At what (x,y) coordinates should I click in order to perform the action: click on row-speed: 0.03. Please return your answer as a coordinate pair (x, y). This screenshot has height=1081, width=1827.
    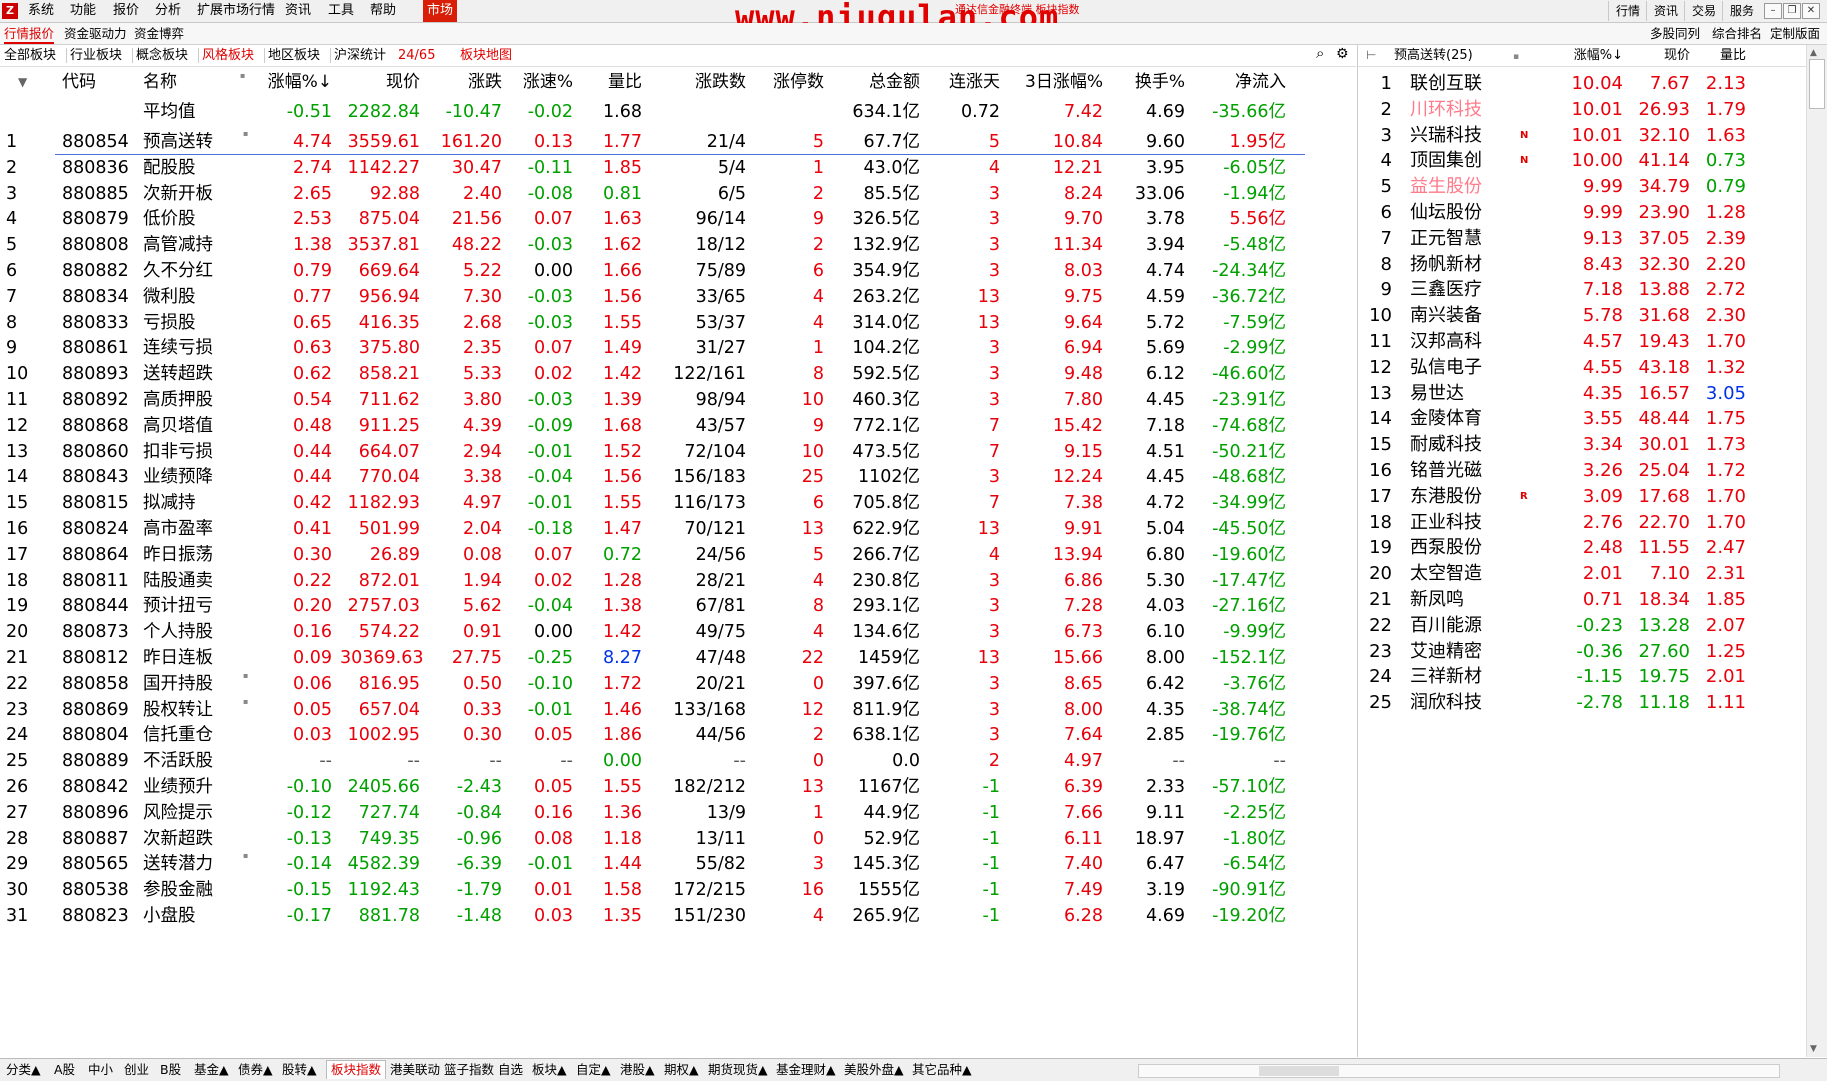
    Looking at the image, I should click on (553, 916).